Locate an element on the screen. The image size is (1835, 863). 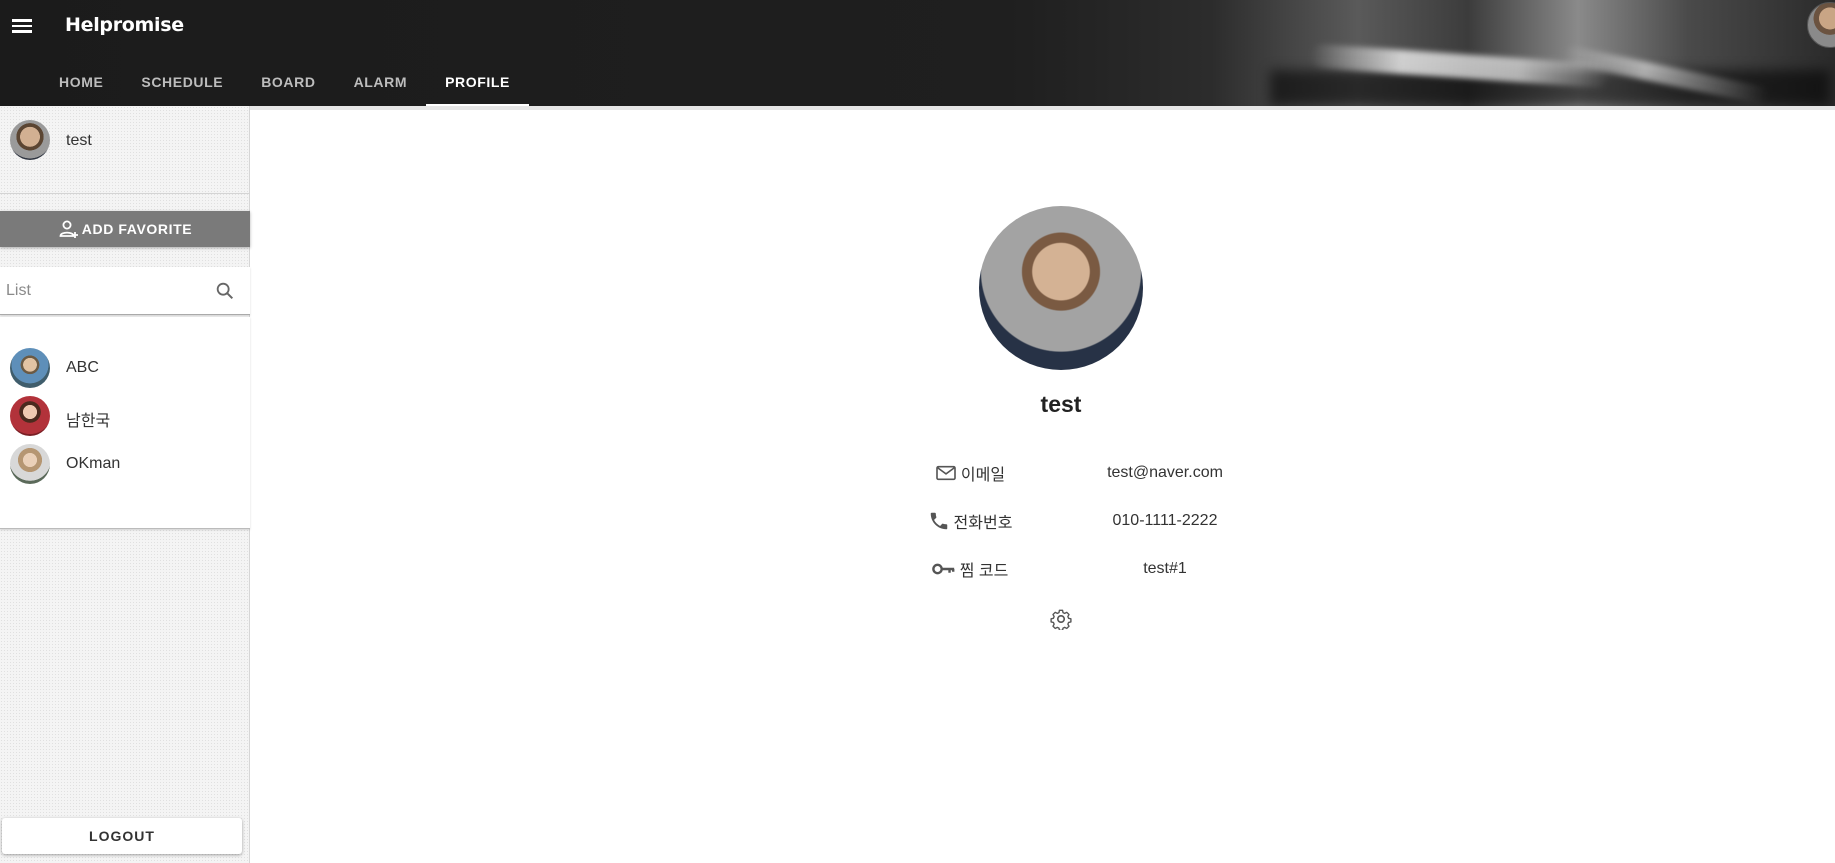
profile-field-code: 찜 코드 test#1 is located at coordinates (1070, 569).